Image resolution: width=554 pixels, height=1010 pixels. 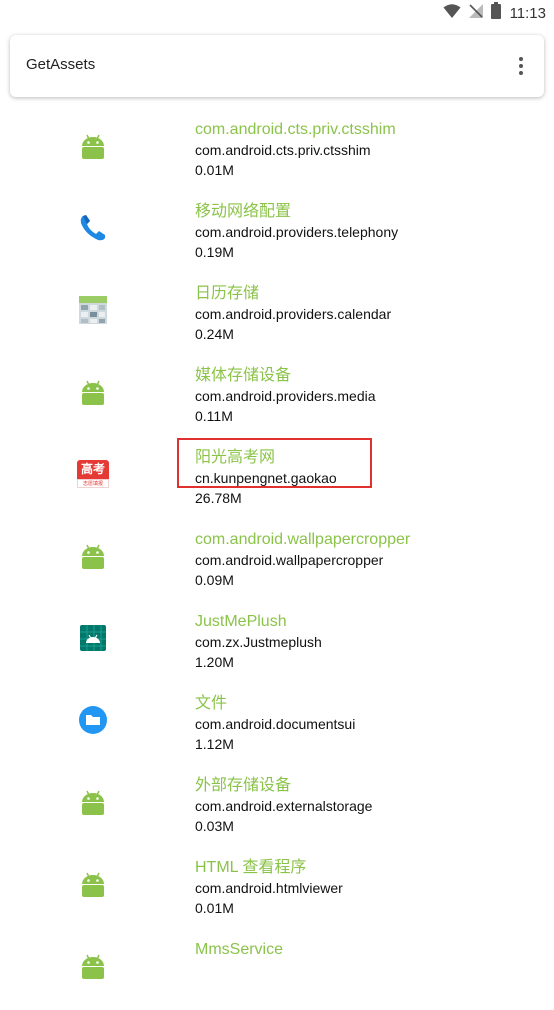 I want to click on list-item: 媒体存储设备 com.android.providers.media 0.11M, so click(x=277, y=395).